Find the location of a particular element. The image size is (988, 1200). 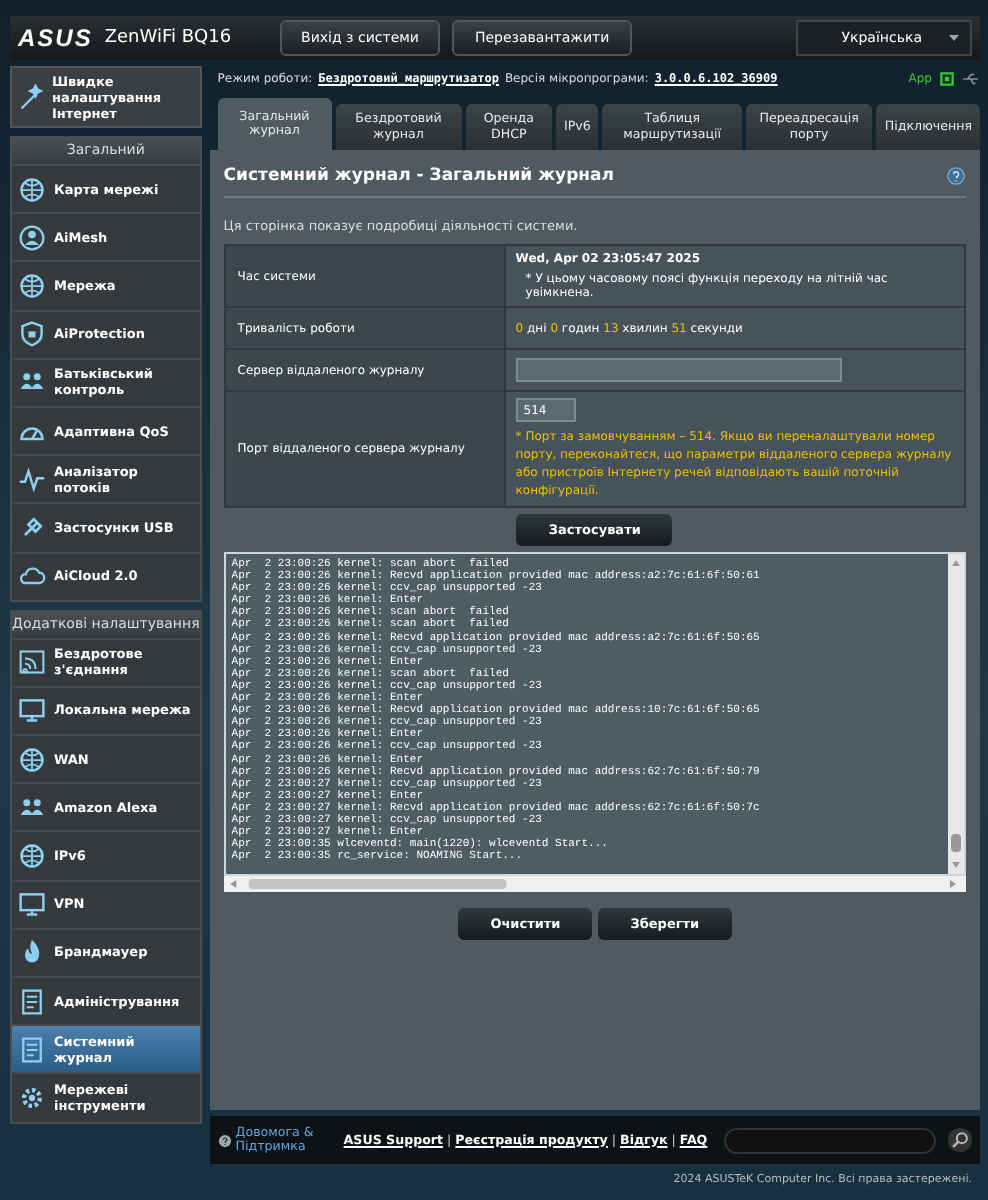

question-icon is located at coordinates (224, 1140).